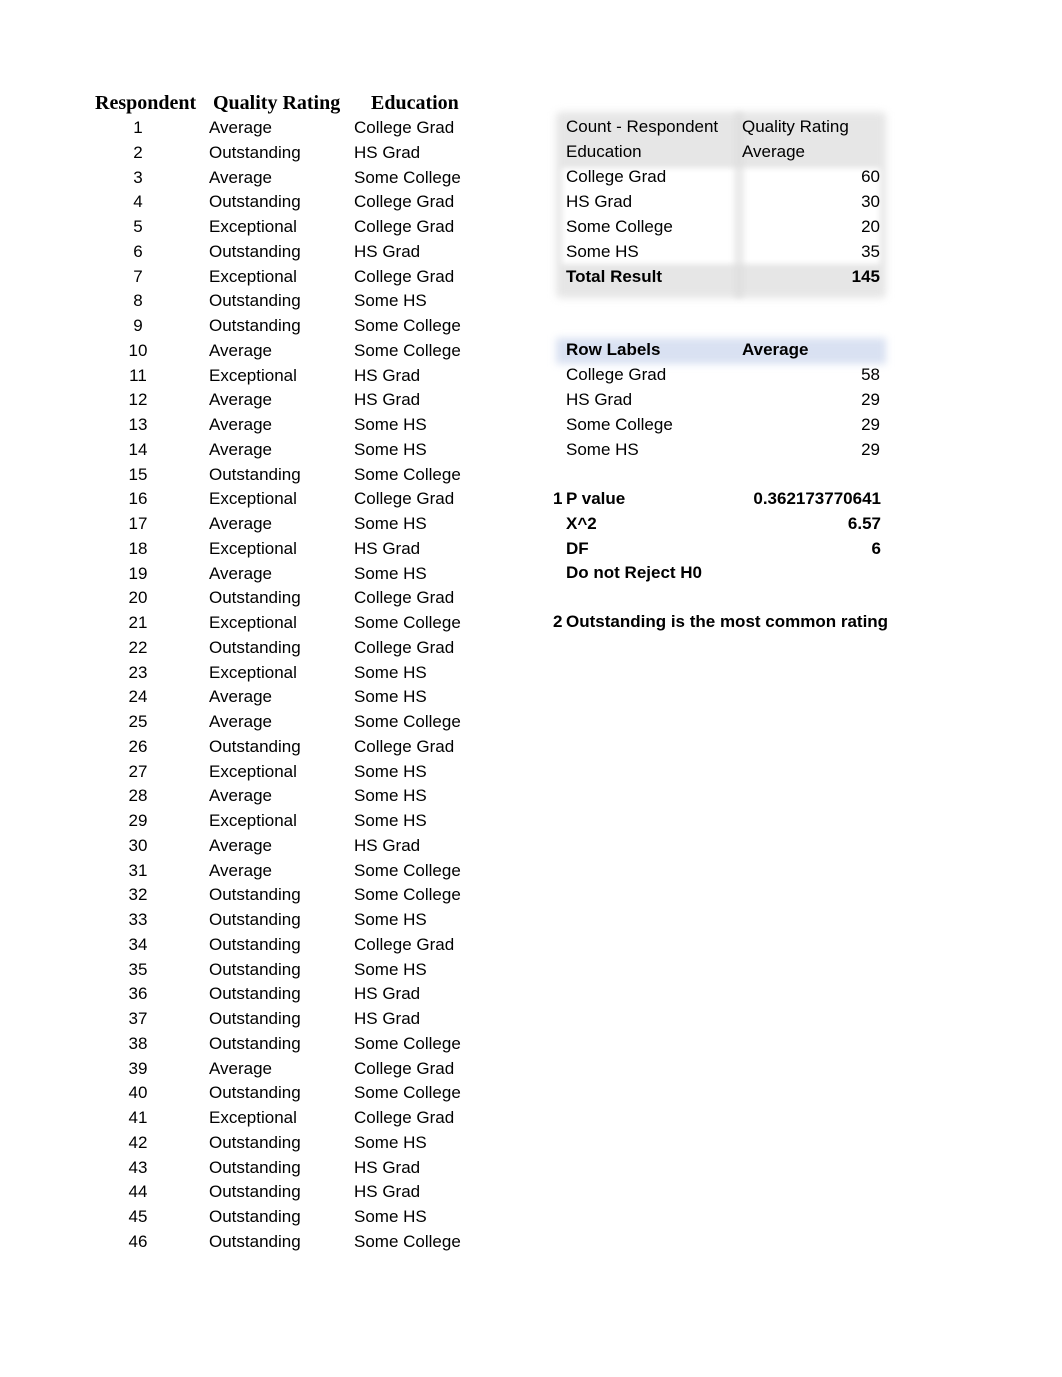  Describe the element at coordinates (138, 623) in the screenshot. I see `respondent-cell: 21` at that location.